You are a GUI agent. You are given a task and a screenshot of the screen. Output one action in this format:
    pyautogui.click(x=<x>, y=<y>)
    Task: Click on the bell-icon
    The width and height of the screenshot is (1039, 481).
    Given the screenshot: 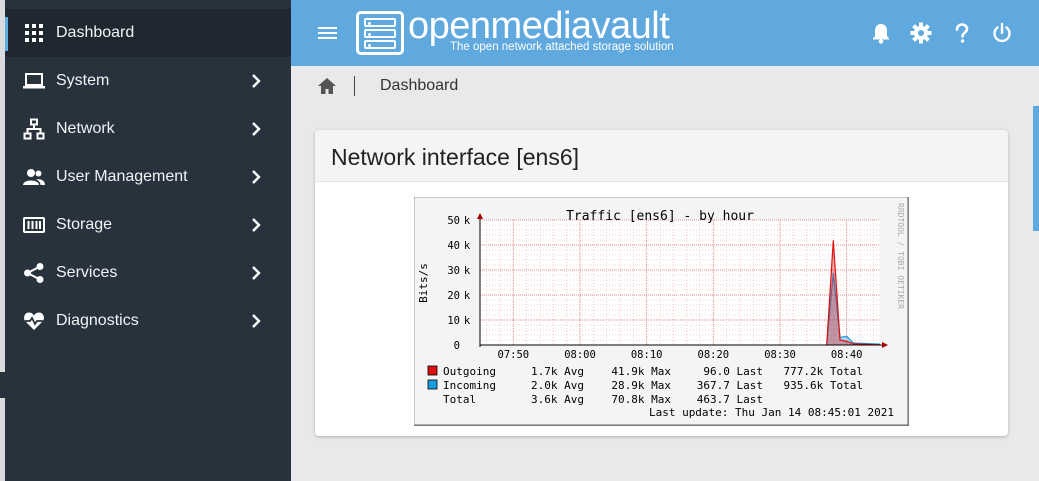 What is the action you would take?
    pyautogui.click(x=881, y=33)
    